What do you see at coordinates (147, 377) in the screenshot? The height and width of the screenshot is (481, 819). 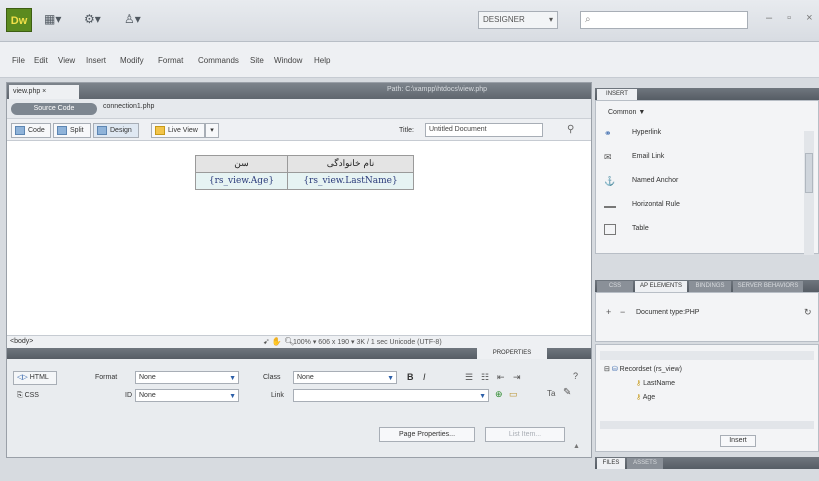 I see `format-value: None` at bounding box center [147, 377].